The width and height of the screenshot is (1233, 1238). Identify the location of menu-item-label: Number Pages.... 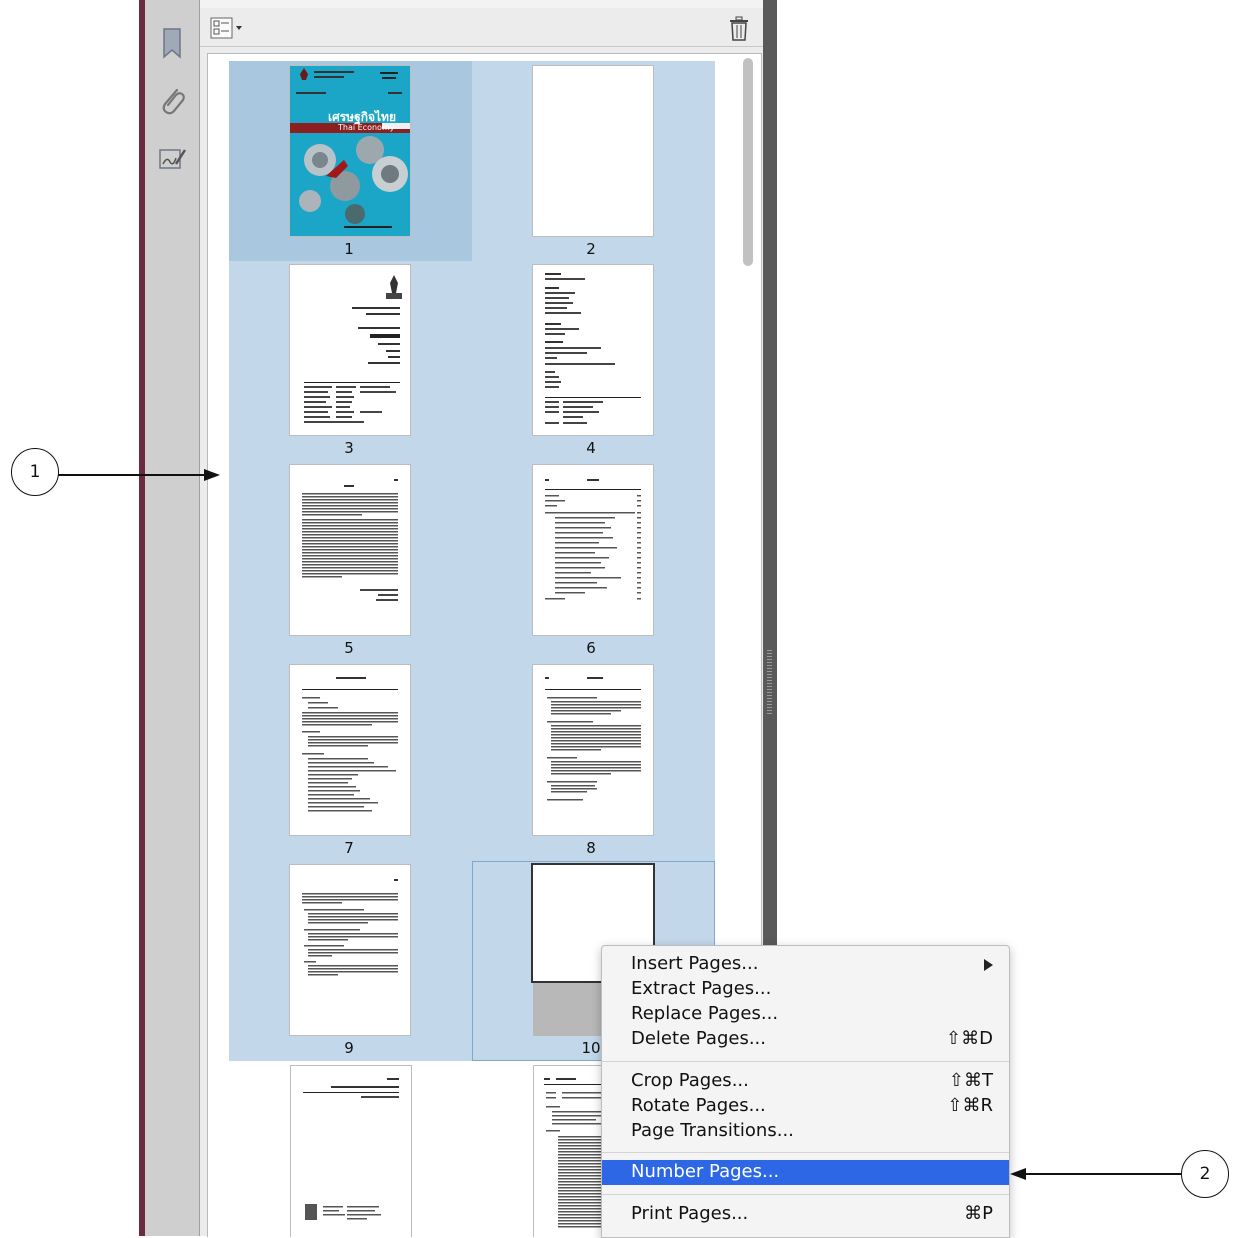
(705, 1171).